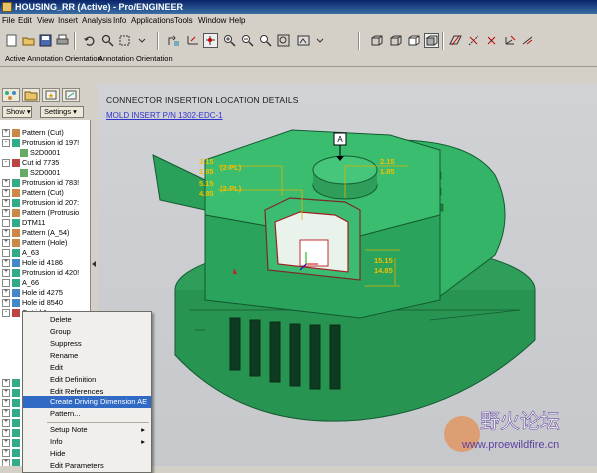  I want to click on settings-dropdown: Settings ▾, so click(62, 112).